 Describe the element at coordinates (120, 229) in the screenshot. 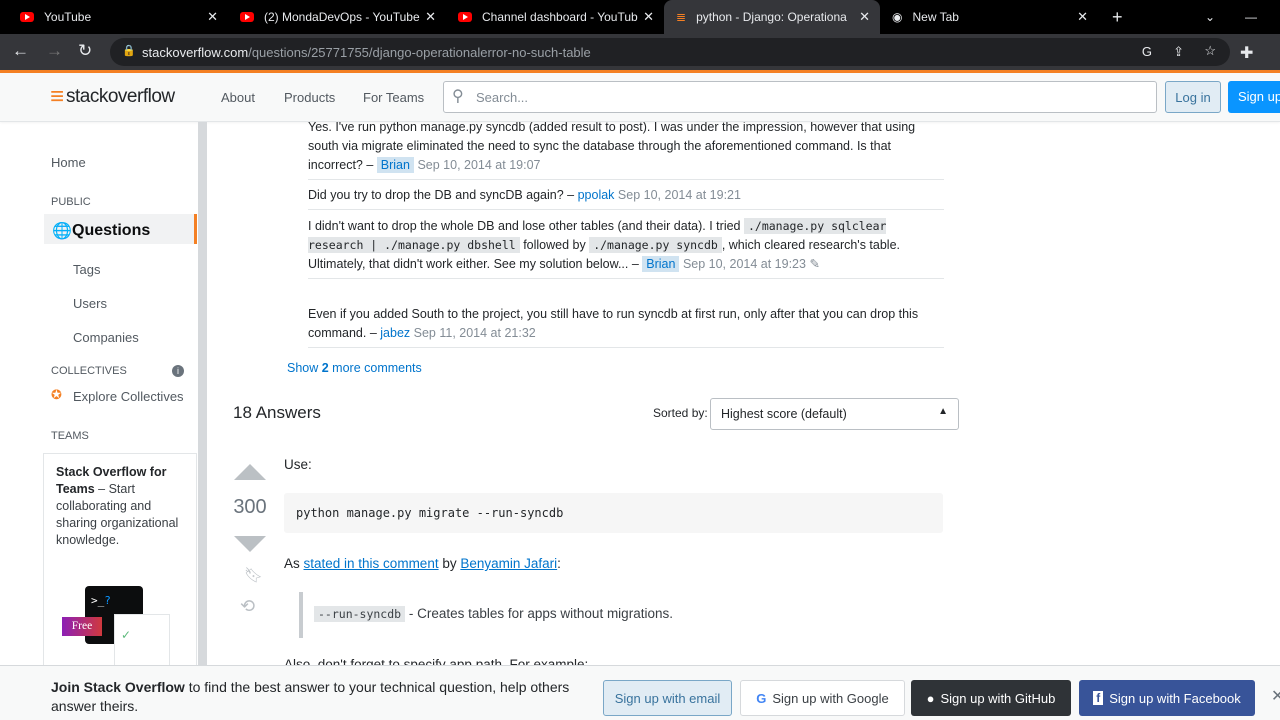

I see `sidebar-item-questions: 🌐 Questions` at that location.